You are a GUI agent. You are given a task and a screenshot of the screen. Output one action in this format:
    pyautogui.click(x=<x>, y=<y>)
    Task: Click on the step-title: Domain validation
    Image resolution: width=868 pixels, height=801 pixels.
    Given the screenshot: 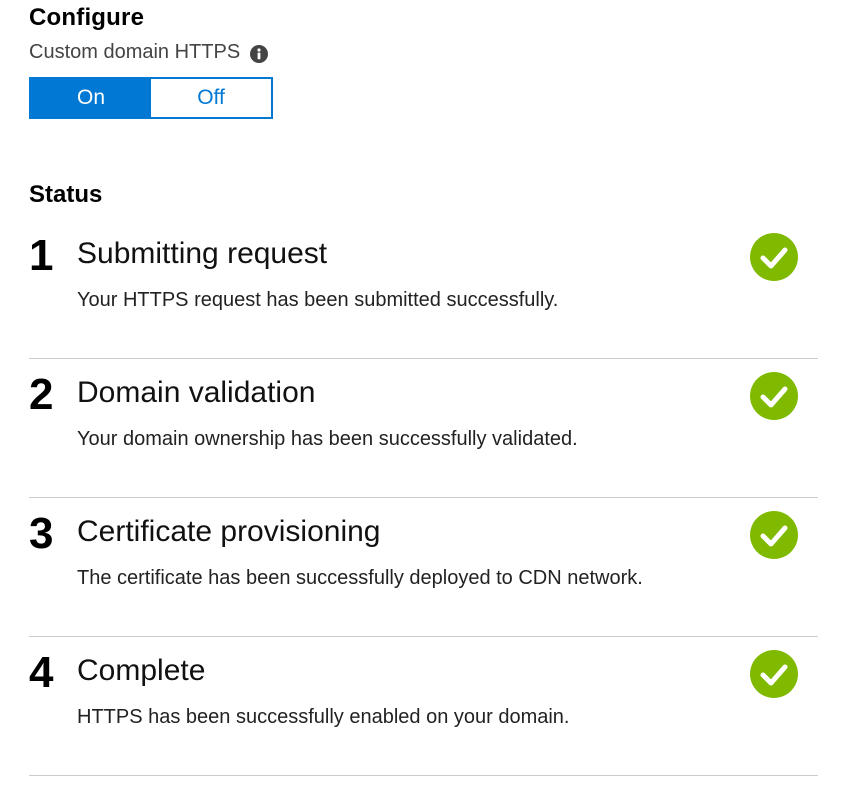 What is the action you would take?
    pyautogui.click(x=196, y=392)
    